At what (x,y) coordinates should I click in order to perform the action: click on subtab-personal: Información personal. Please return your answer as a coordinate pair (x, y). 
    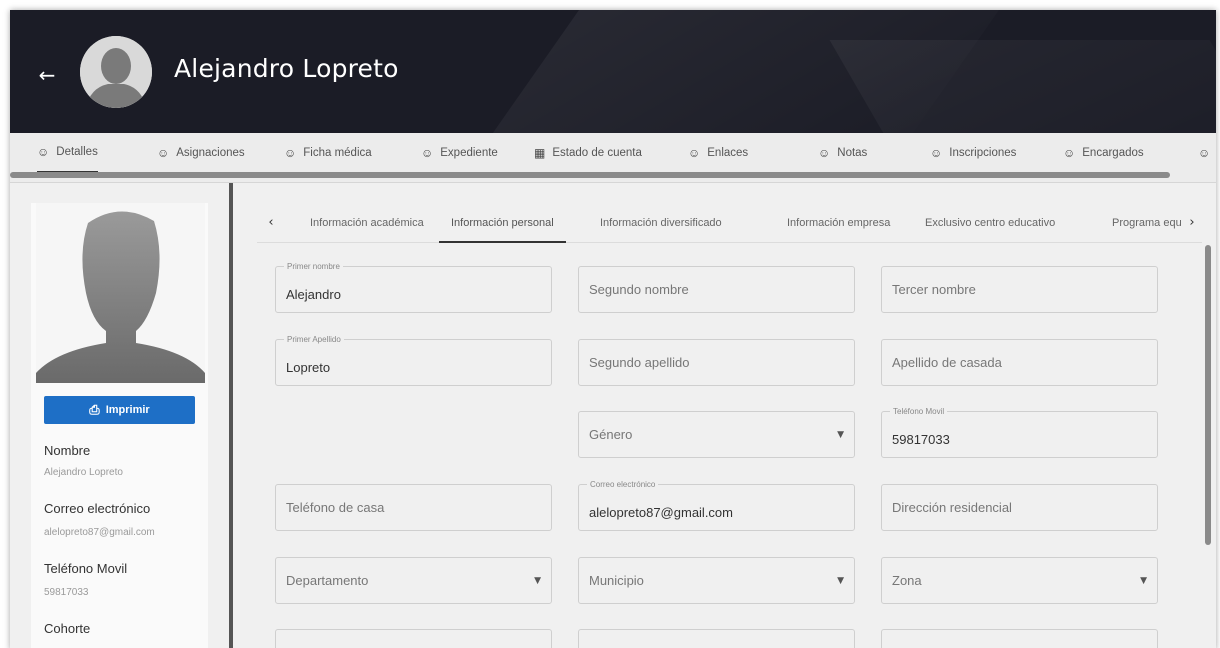
    Looking at the image, I should click on (502, 223).